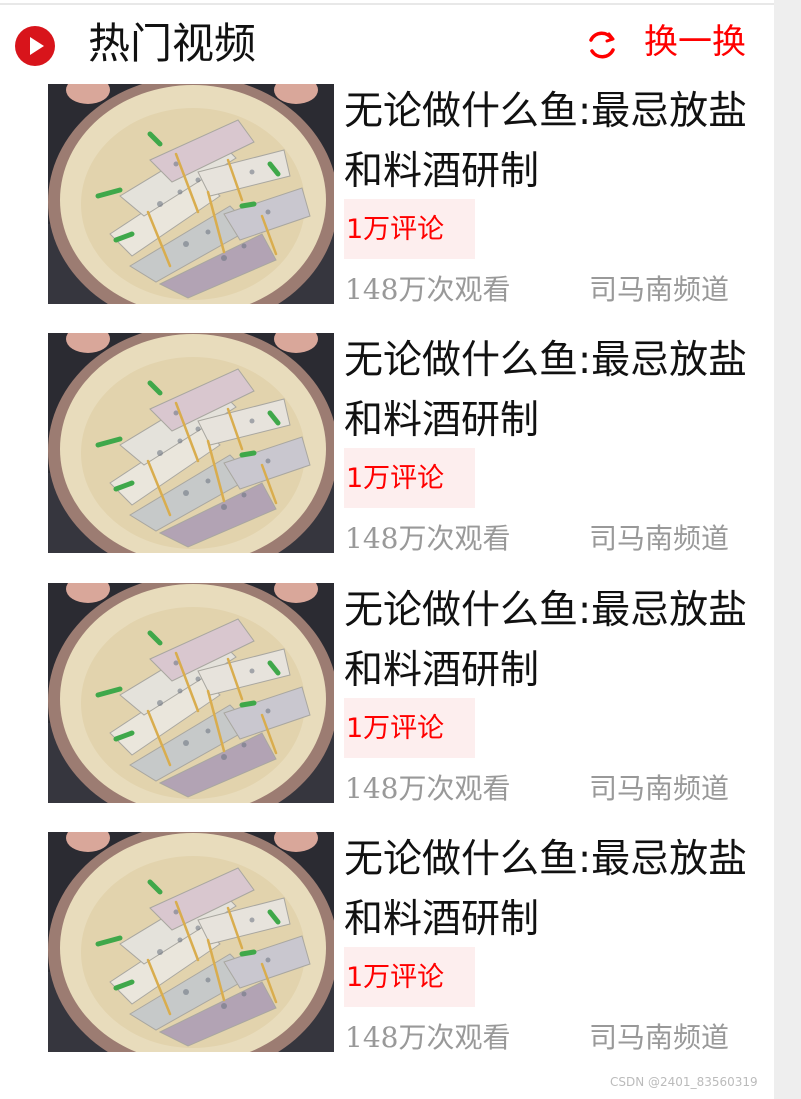  I want to click on page-scrollbar, so click(787, 549).